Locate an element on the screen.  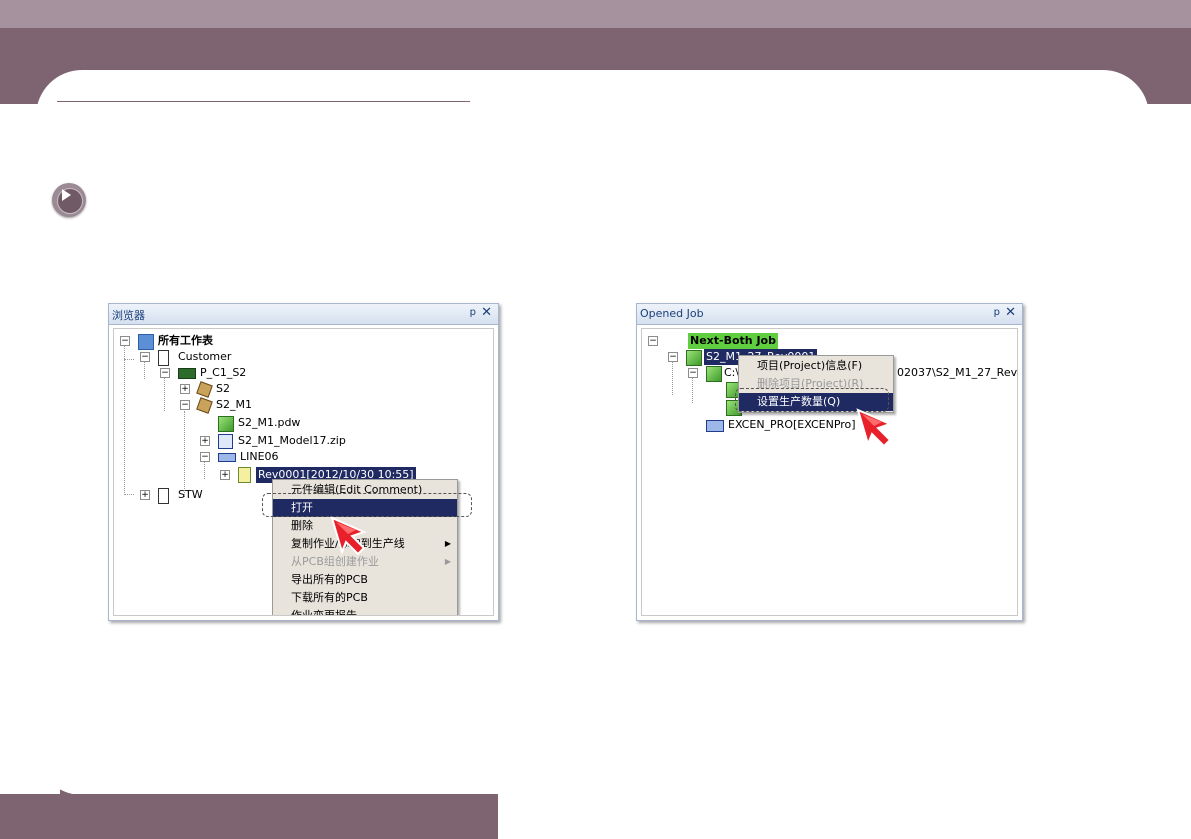
zip-file-icon is located at coordinates (225, 441).